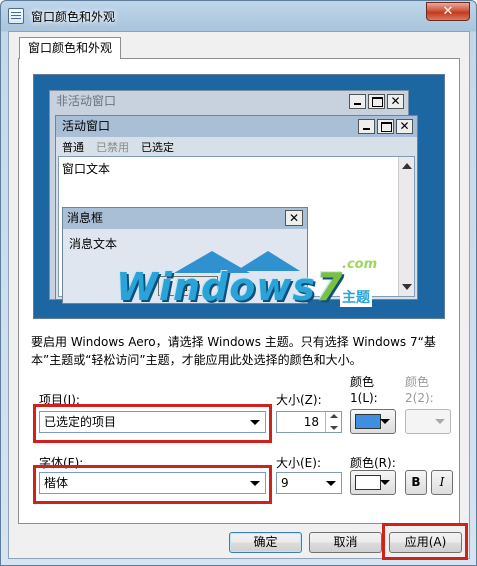 The height and width of the screenshot is (566, 477). What do you see at coordinates (406, 226) in the screenshot?
I see `preview-scrollbar` at bounding box center [406, 226].